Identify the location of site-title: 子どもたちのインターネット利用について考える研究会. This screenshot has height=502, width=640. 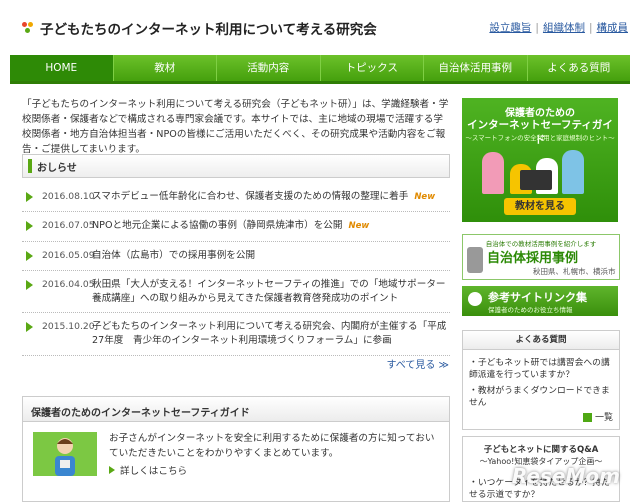
(208, 28).